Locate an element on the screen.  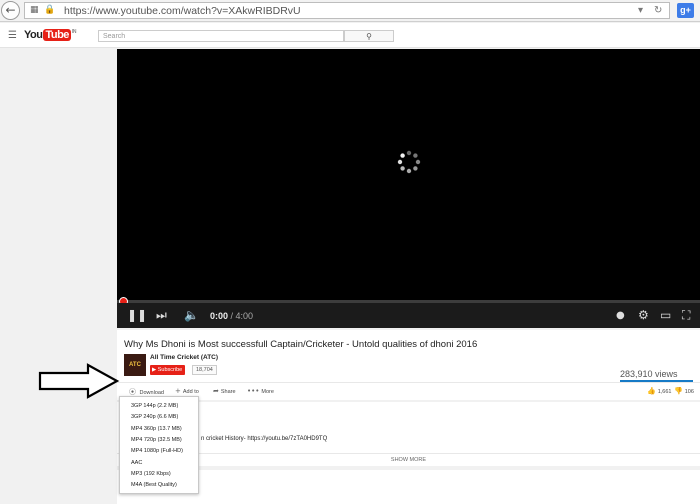
menu-item-3gp-144p: 3GP 144p (2.2 MB) is located at coordinates (154, 406).